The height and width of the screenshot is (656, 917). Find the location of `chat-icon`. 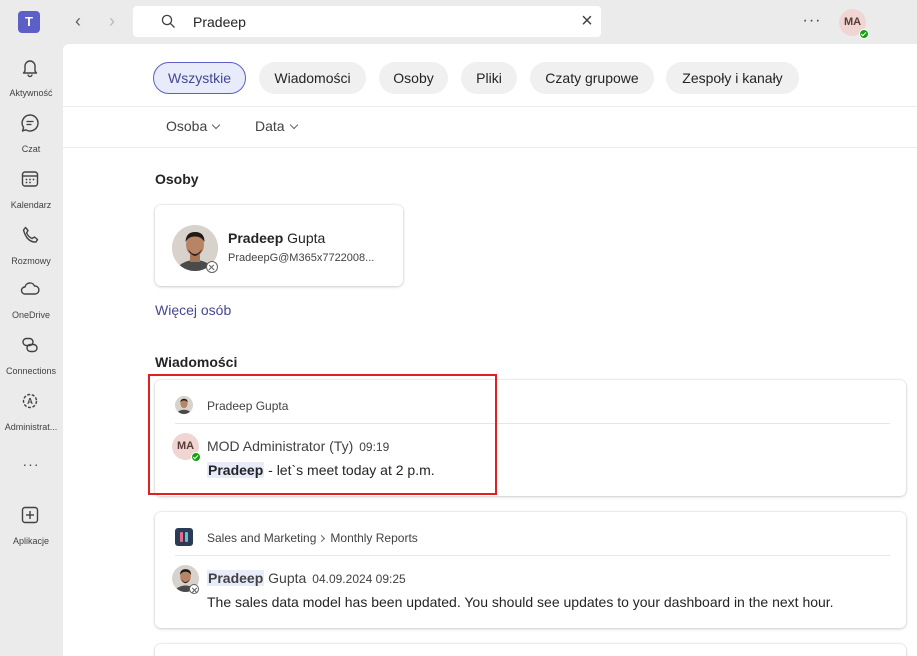

chat-icon is located at coordinates (30, 123).